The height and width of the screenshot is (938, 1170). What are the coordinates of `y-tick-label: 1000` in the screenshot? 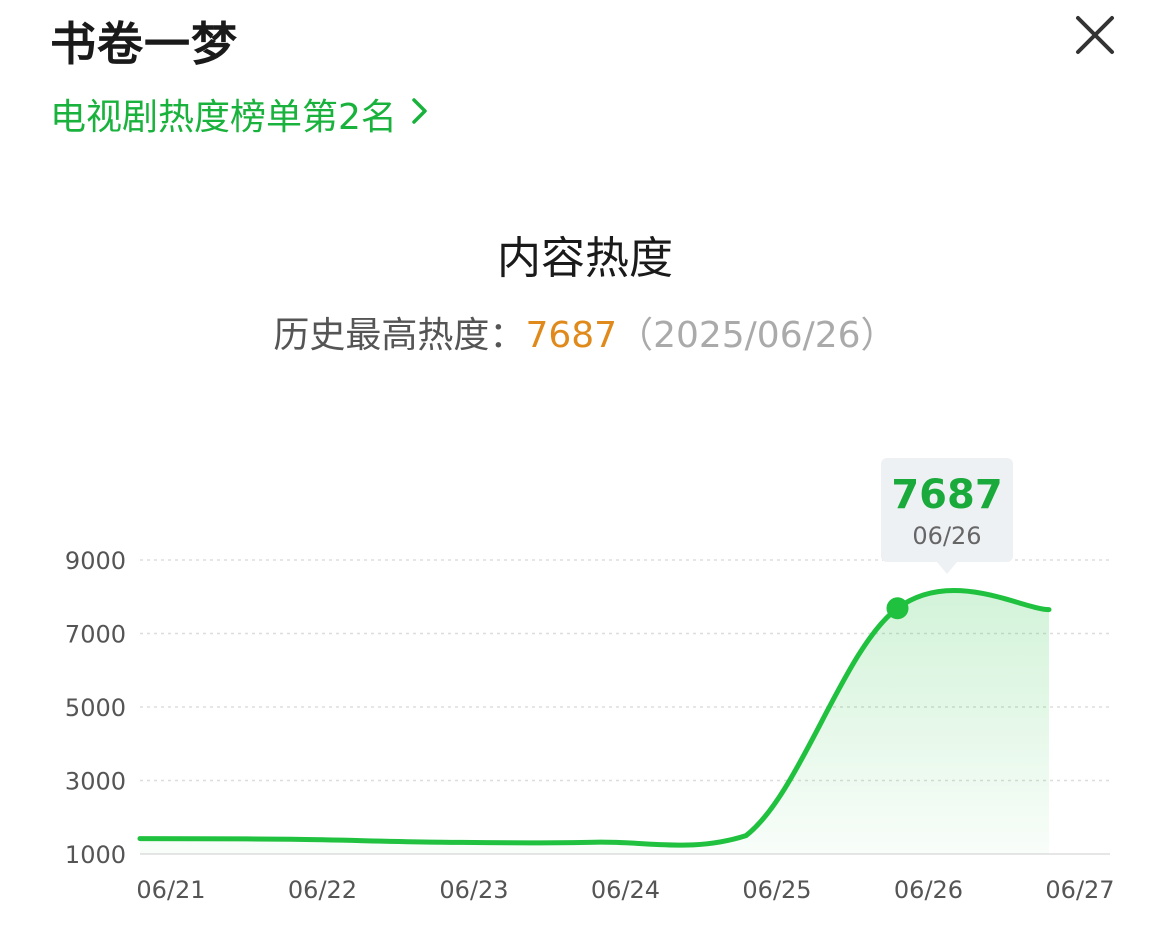 It's located at (95, 855).